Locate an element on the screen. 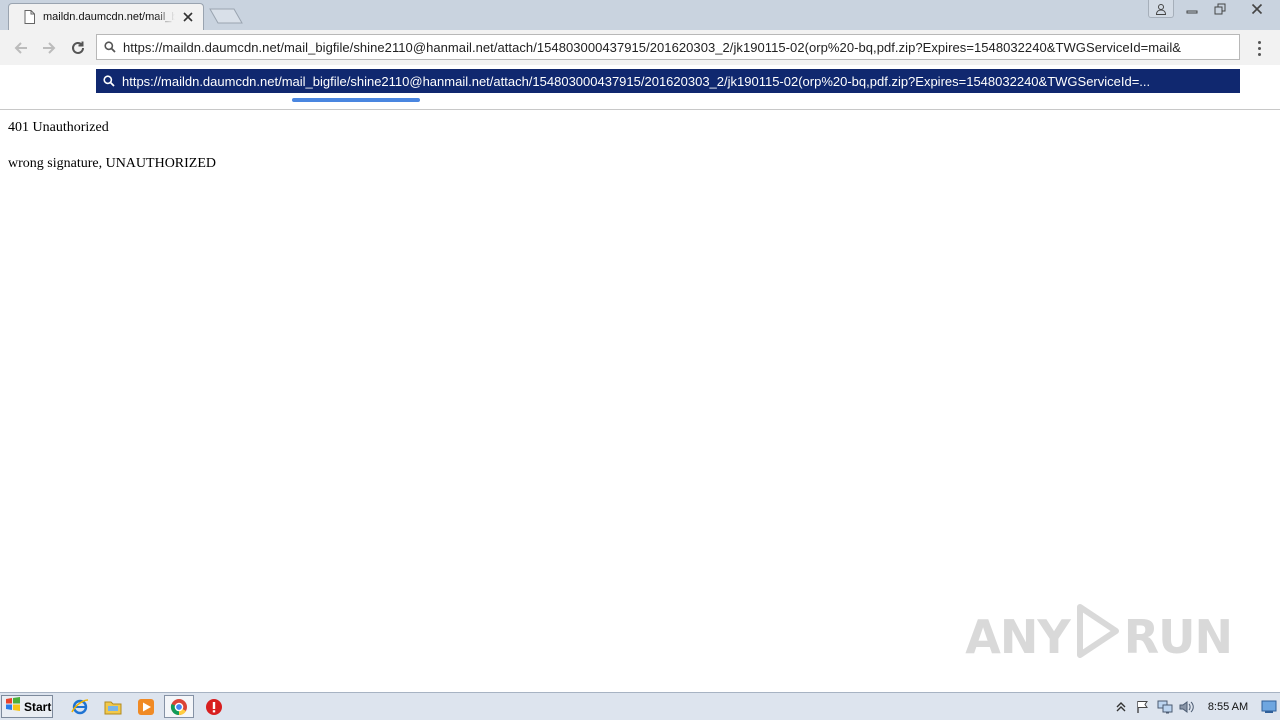 The width and height of the screenshot is (1280, 720). watermark-text-right: RUN is located at coordinates (1178, 636).